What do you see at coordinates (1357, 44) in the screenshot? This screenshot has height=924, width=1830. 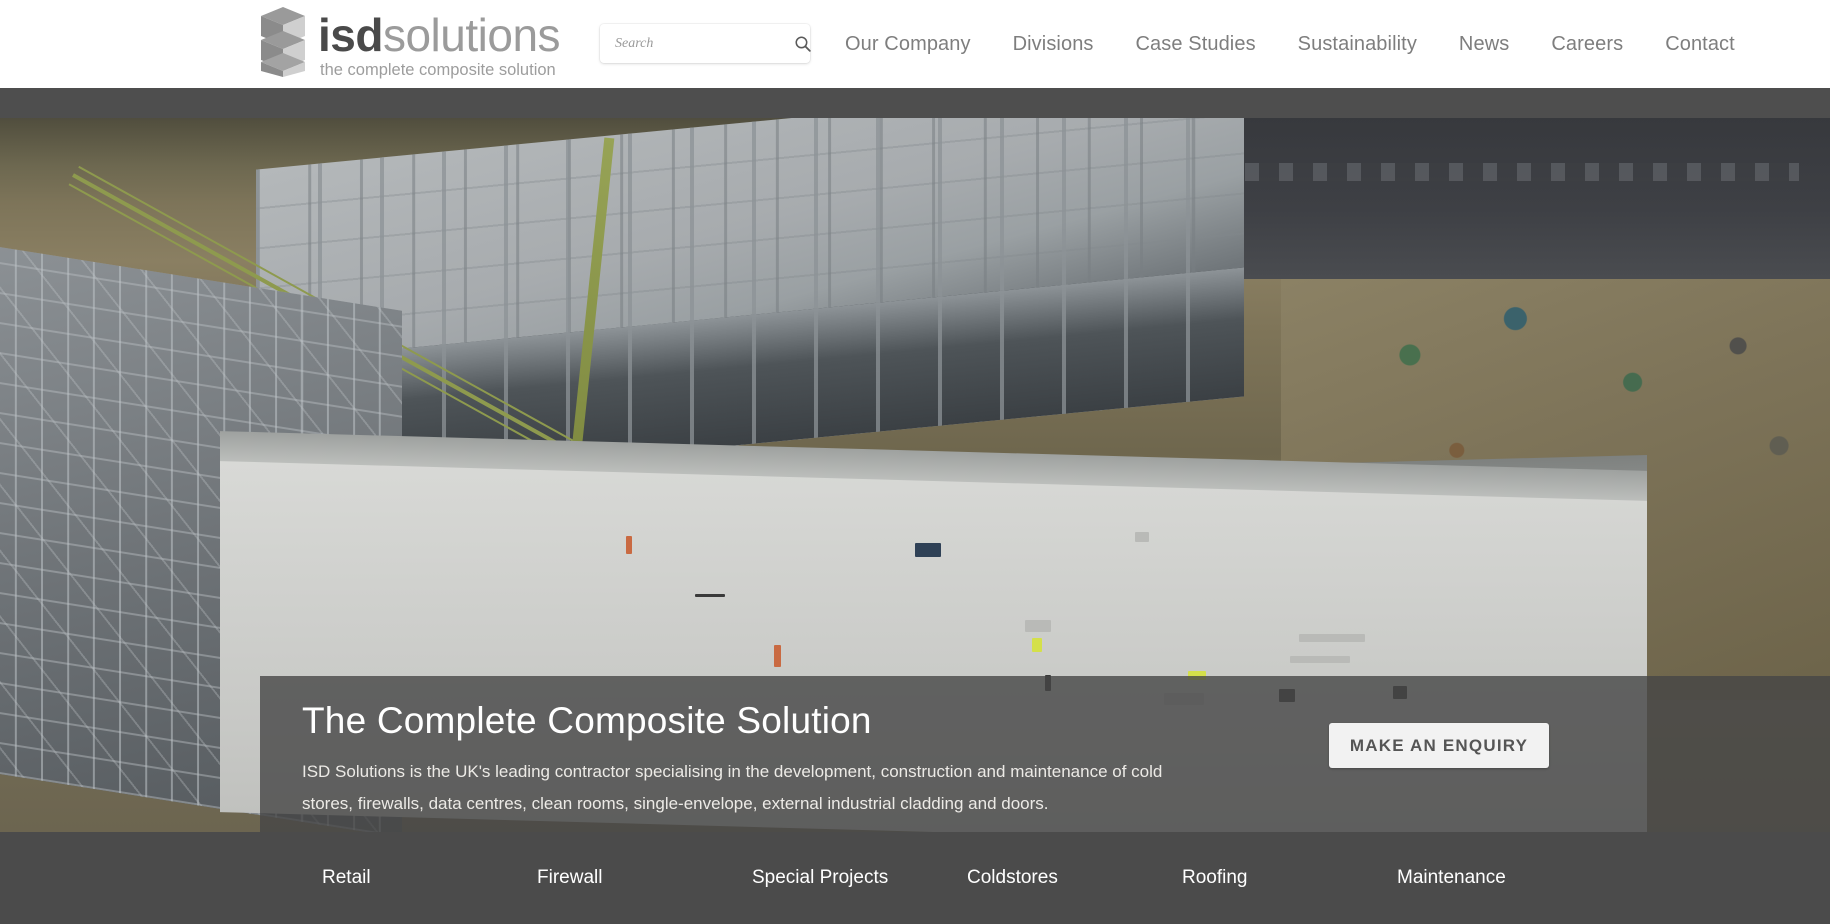 I see `nav-item-sustainability: Sustainability` at bounding box center [1357, 44].